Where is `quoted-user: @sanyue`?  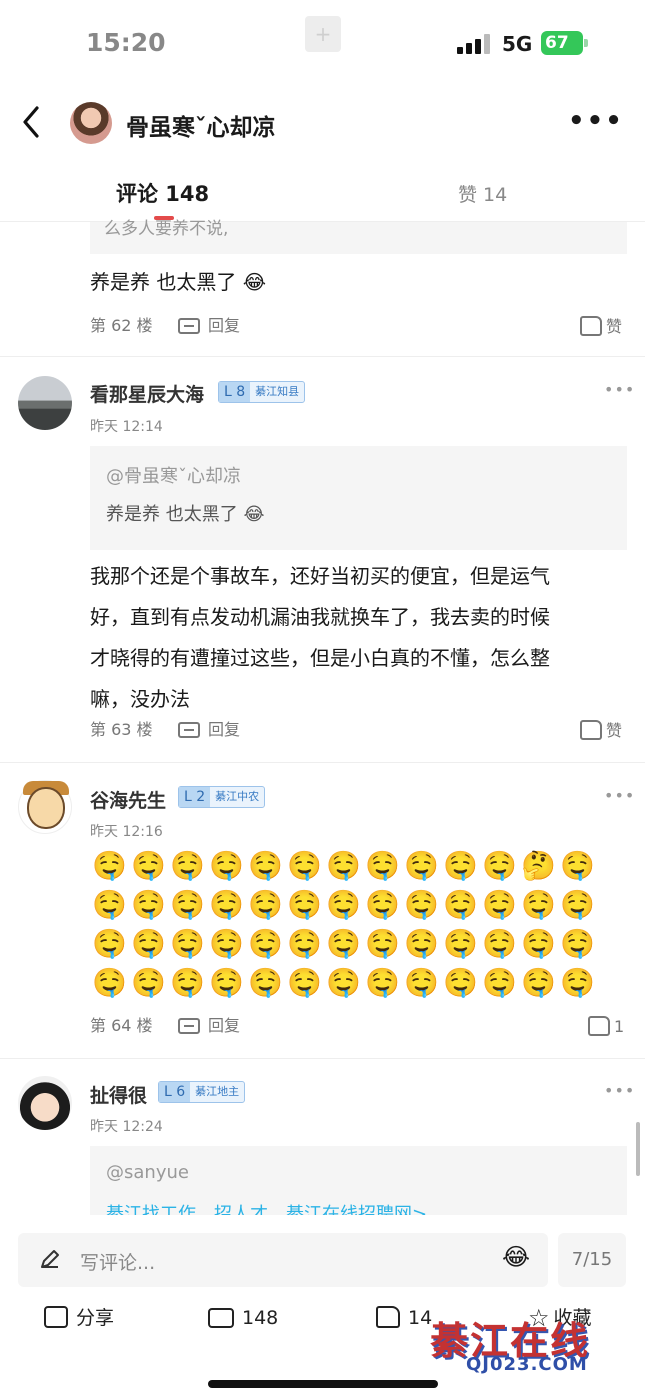 quoted-user: @sanyue is located at coordinates (147, 1172).